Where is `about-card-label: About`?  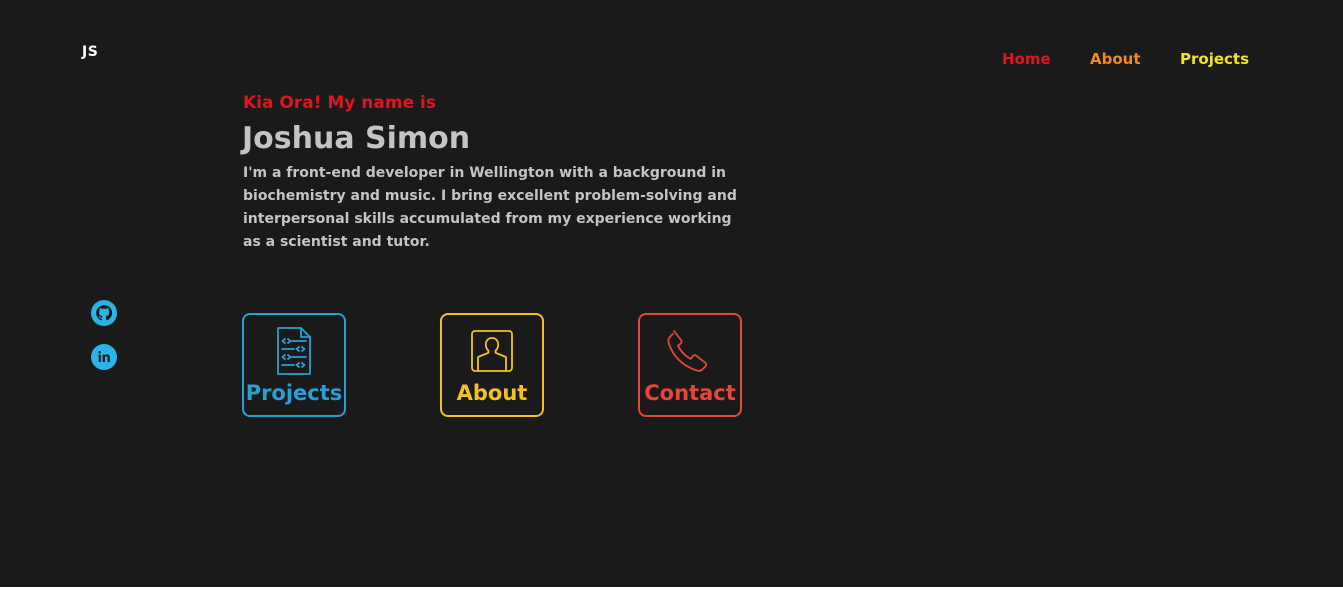 about-card-label: About is located at coordinates (492, 393).